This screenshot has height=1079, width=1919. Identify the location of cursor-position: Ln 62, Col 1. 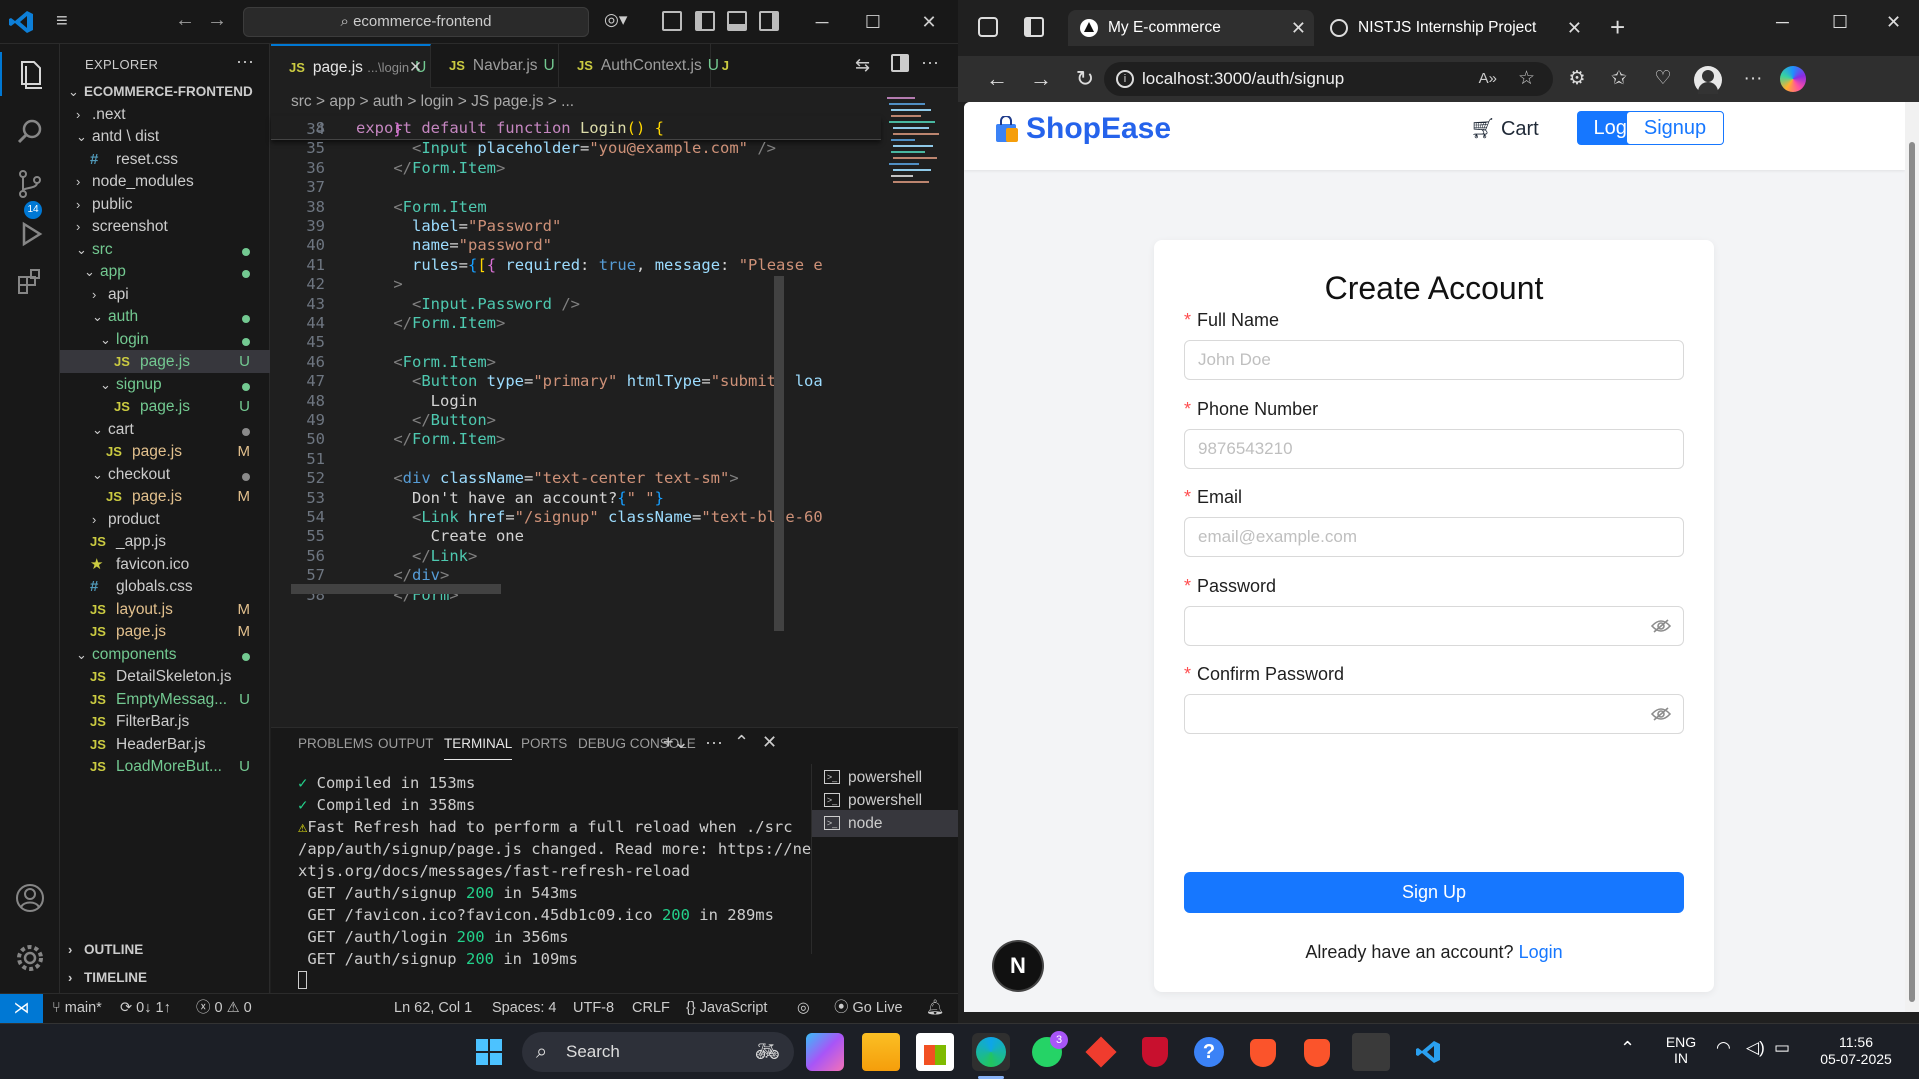
(433, 1008).